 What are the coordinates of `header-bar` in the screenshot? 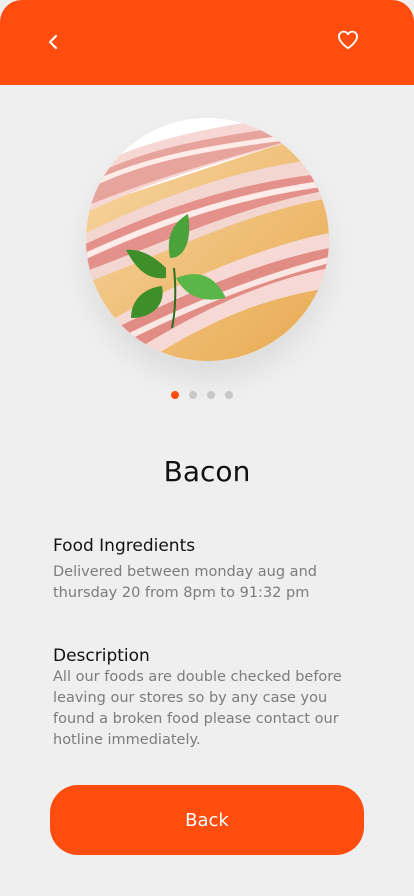 It's located at (207, 42).